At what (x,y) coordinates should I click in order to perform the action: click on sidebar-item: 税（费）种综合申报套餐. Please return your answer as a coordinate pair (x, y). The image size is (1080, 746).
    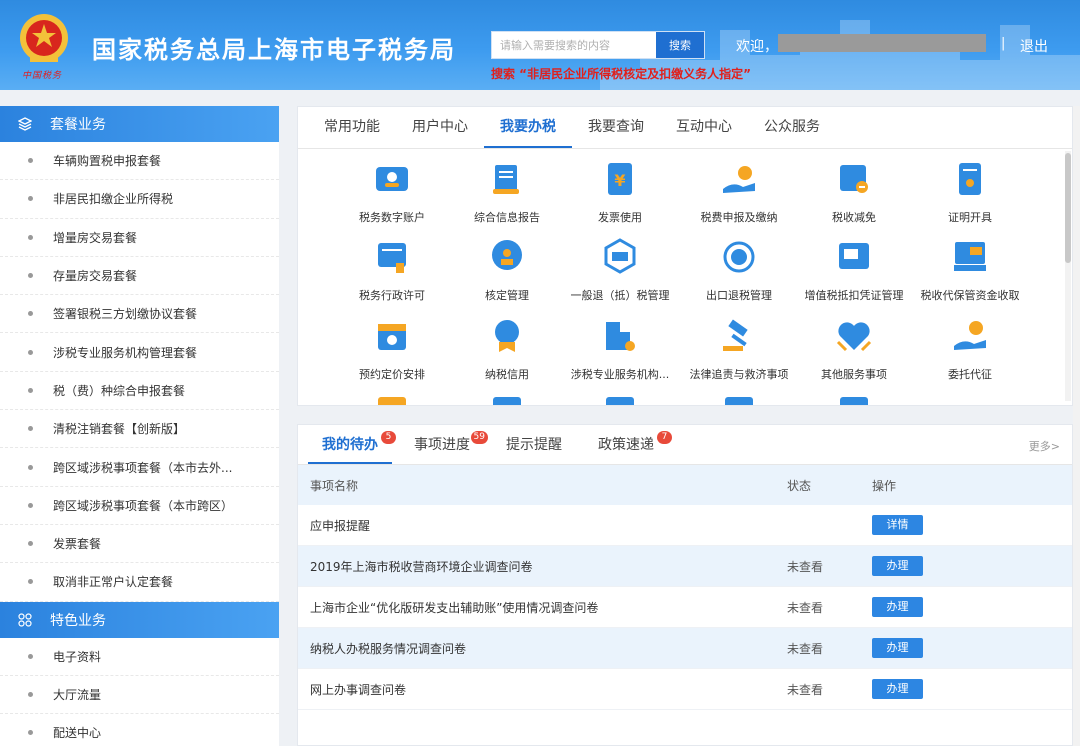
    Looking at the image, I should click on (139, 391).